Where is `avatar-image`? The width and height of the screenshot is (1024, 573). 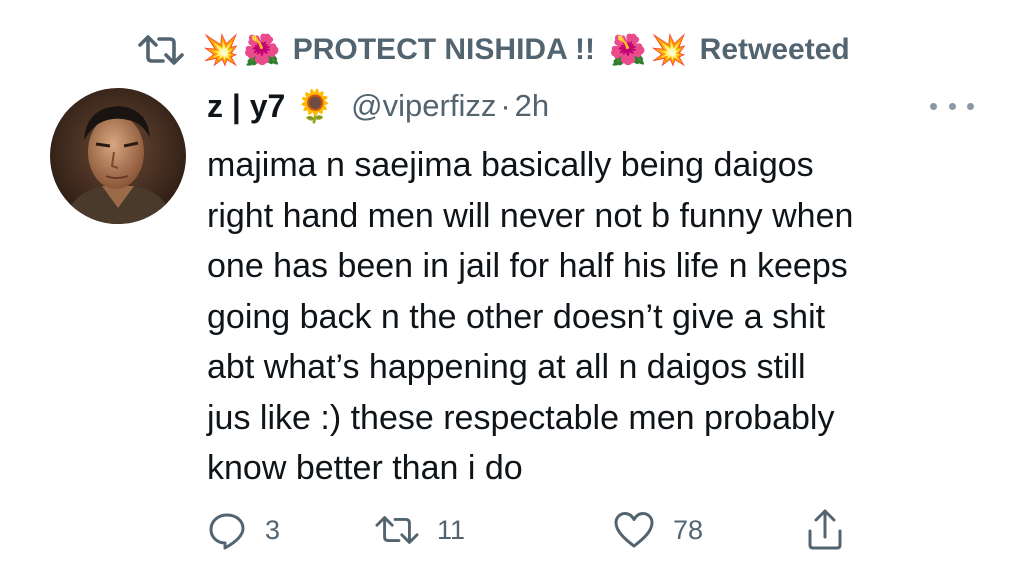
avatar-image is located at coordinates (118, 156).